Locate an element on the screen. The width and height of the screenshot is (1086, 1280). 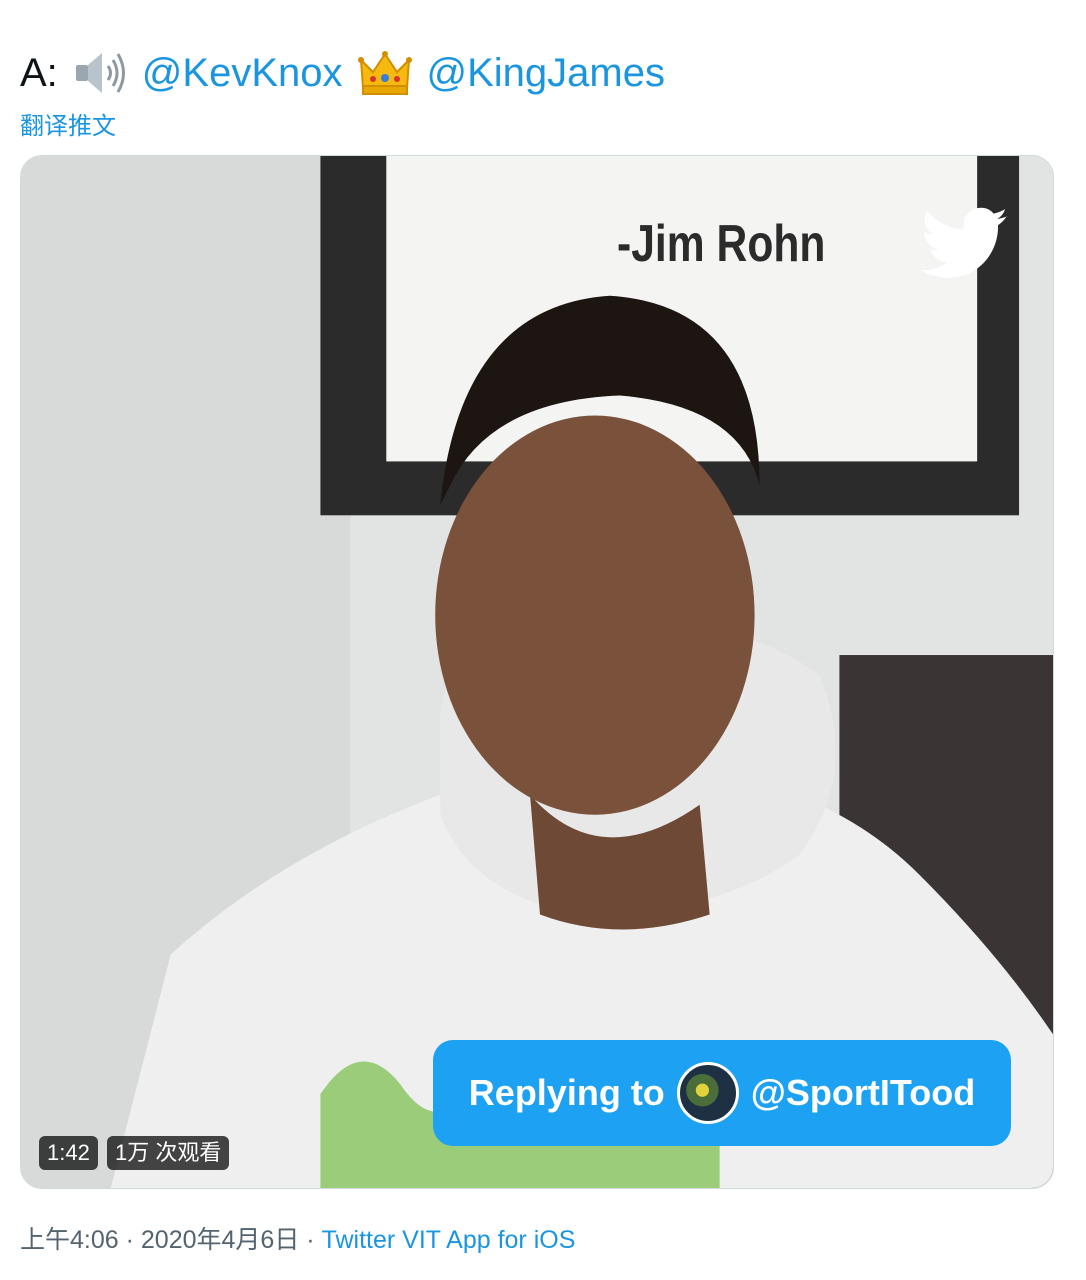
tweet-text: A: @KevKnox @KingJames is located at coordinates (342, 73).